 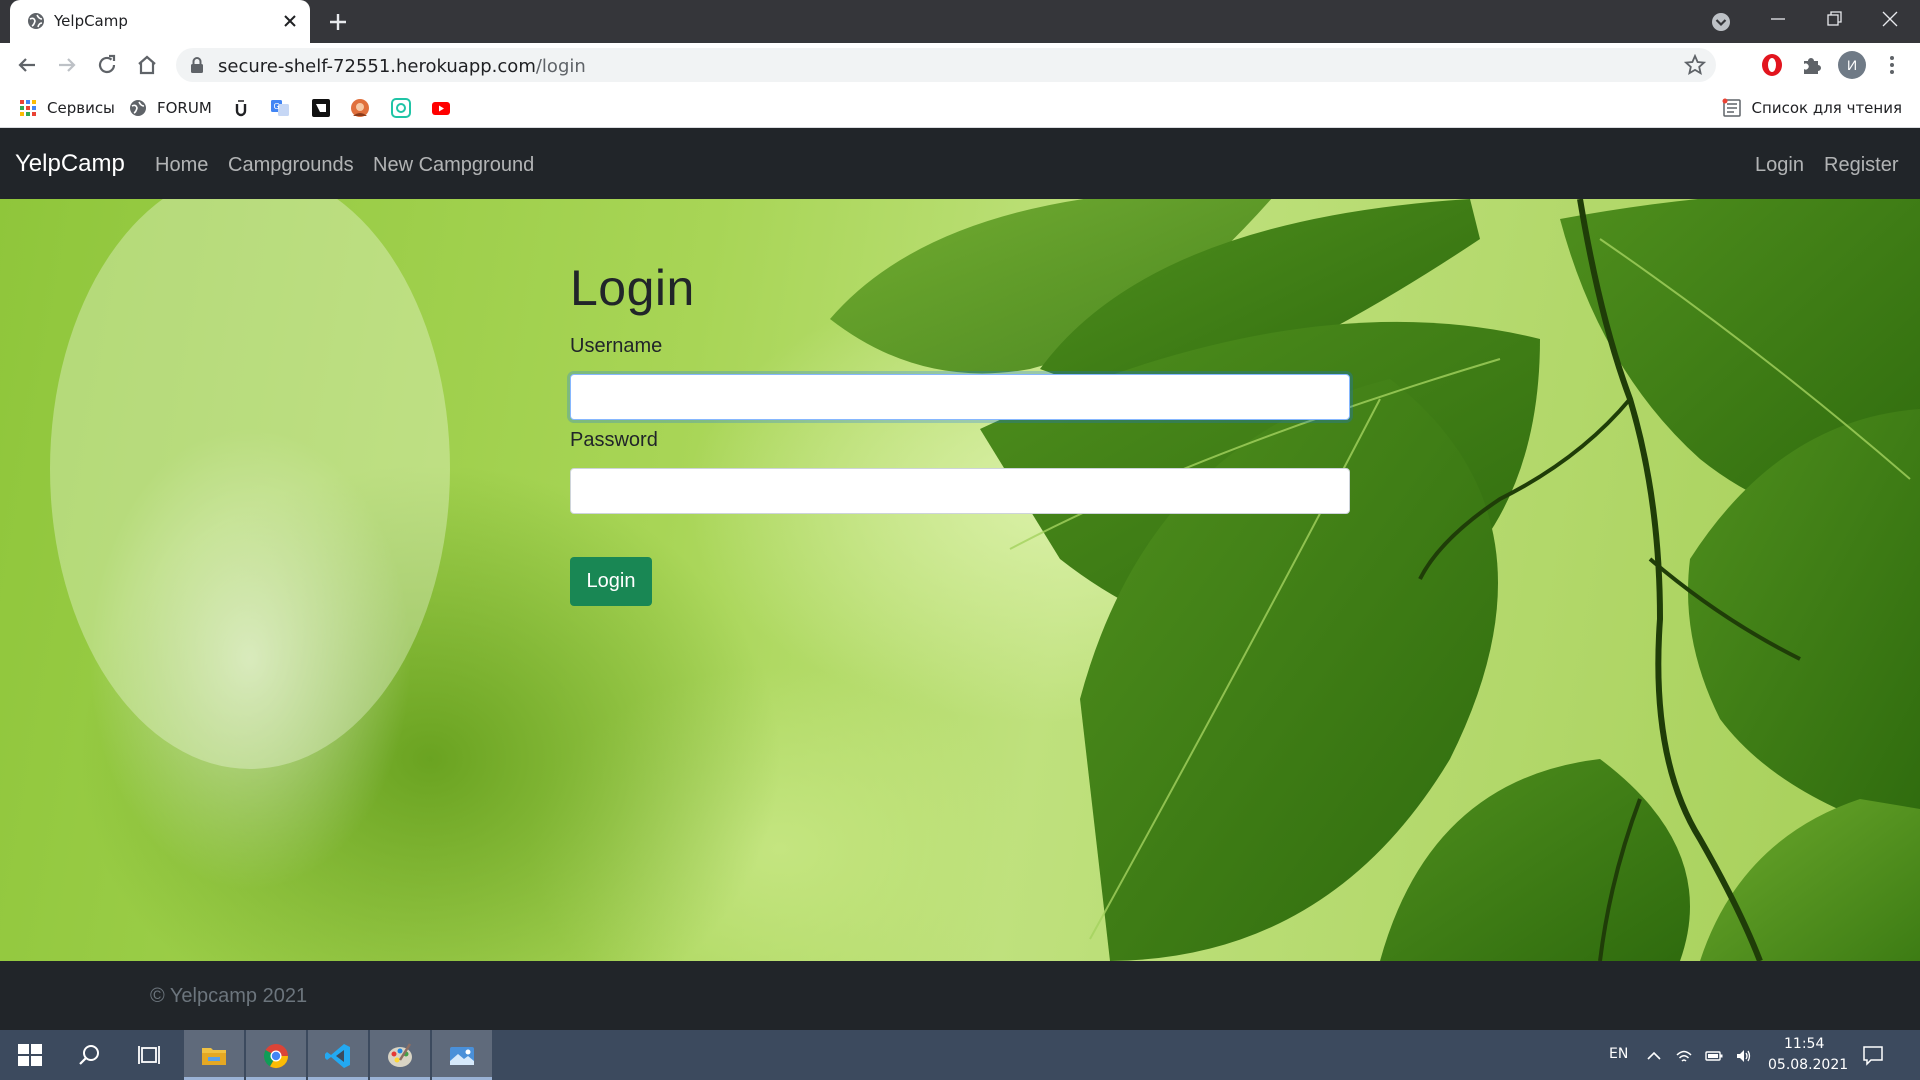 I want to click on opera-extension-icon, so click(x=1772, y=65).